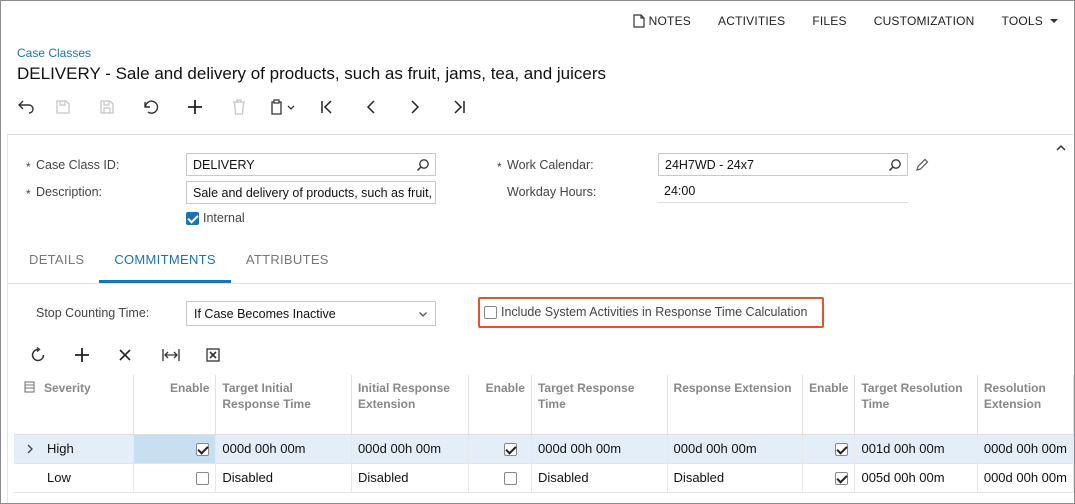 The width and height of the screenshot is (1075, 504). What do you see at coordinates (1033, 21) in the screenshot?
I see `tools-button: TOOLS` at bounding box center [1033, 21].